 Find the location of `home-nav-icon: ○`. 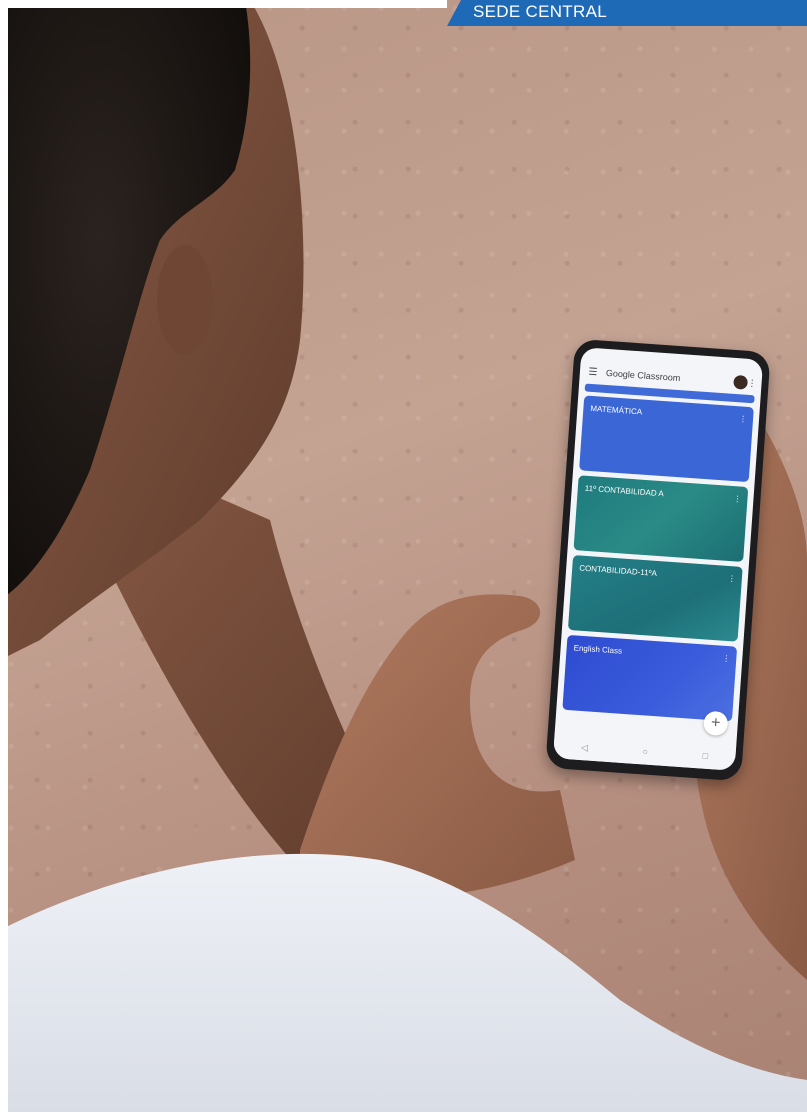

home-nav-icon: ○ is located at coordinates (645, 751).